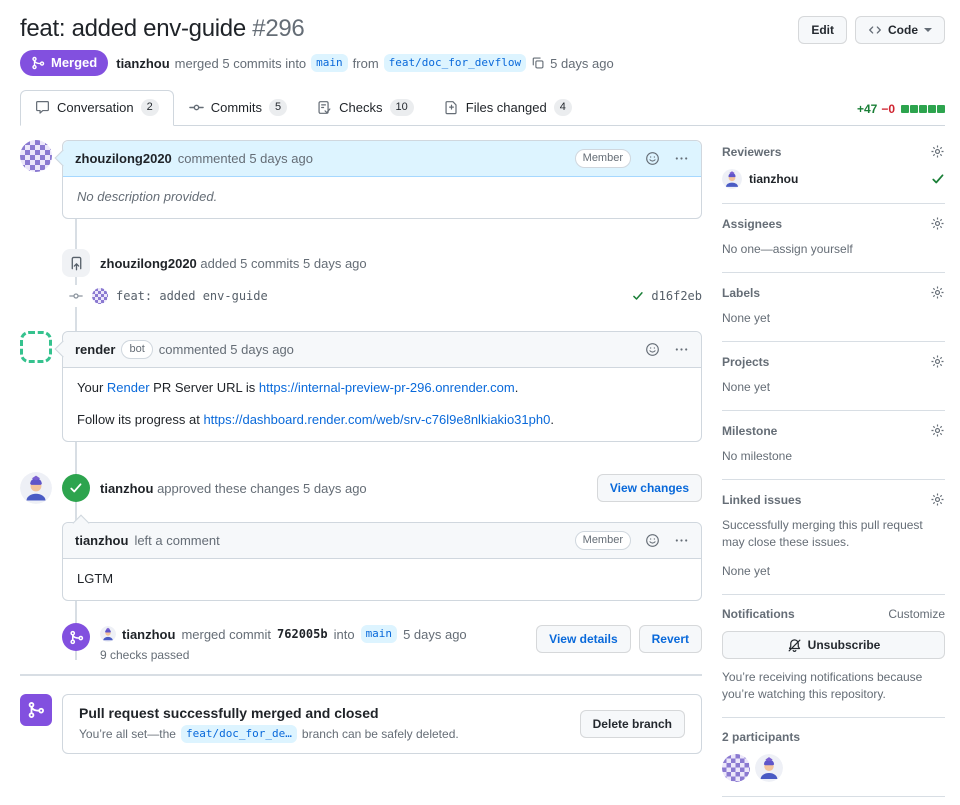  Describe the element at coordinates (822, 30) in the screenshot. I see `edit-button: Edit` at that location.